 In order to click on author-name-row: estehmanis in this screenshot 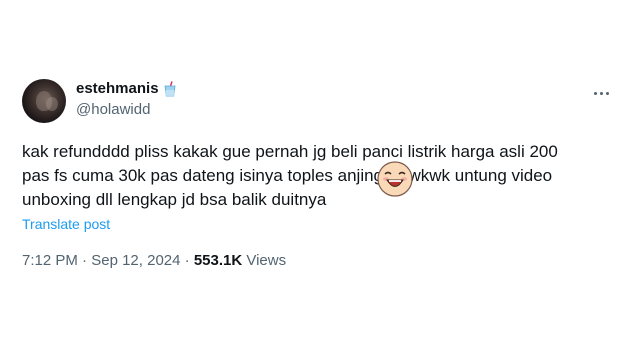, I will do `click(126, 88)`.